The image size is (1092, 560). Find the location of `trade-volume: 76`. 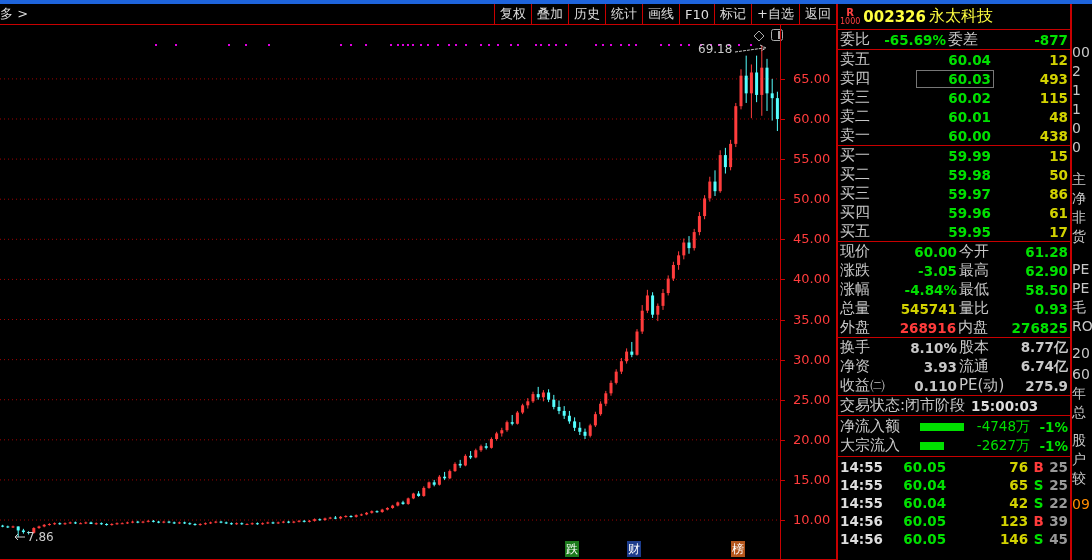

trade-volume: 76 is located at coordinates (1018, 467).